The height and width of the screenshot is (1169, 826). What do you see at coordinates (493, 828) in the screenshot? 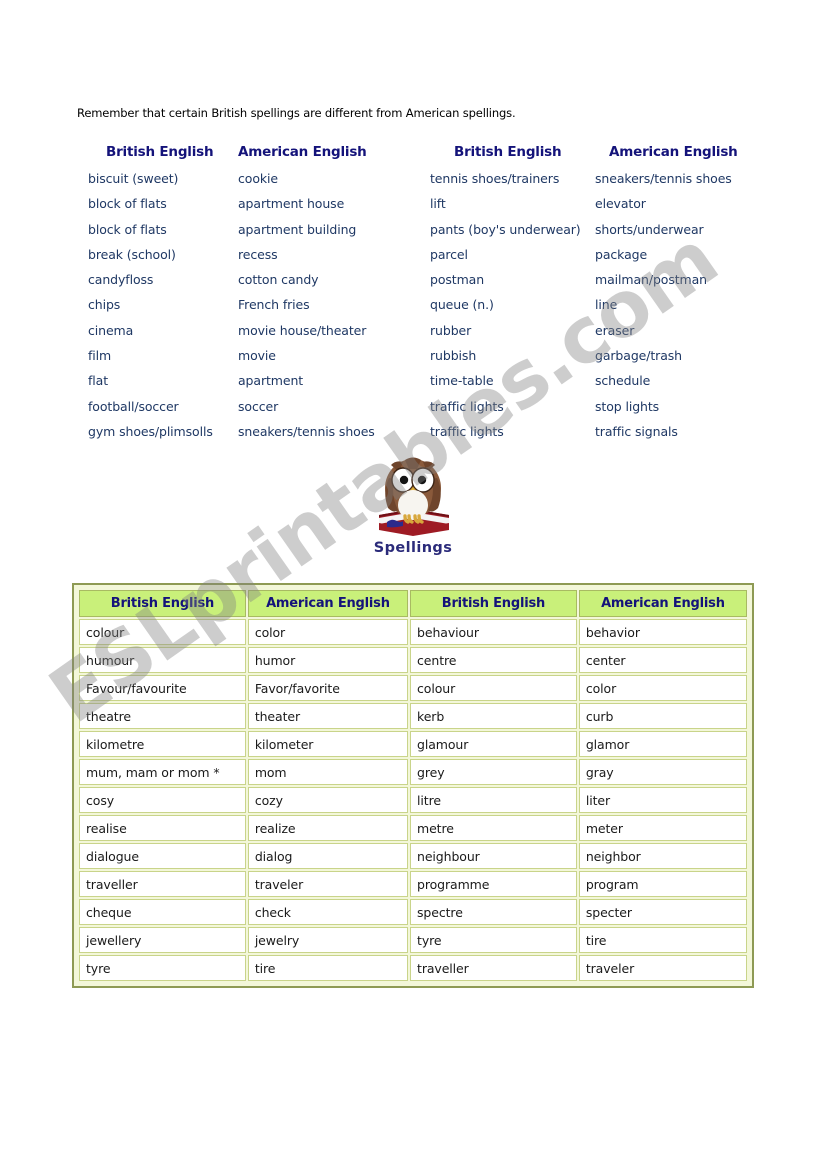
I see `table-cell: metre` at bounding box center [493, 828].